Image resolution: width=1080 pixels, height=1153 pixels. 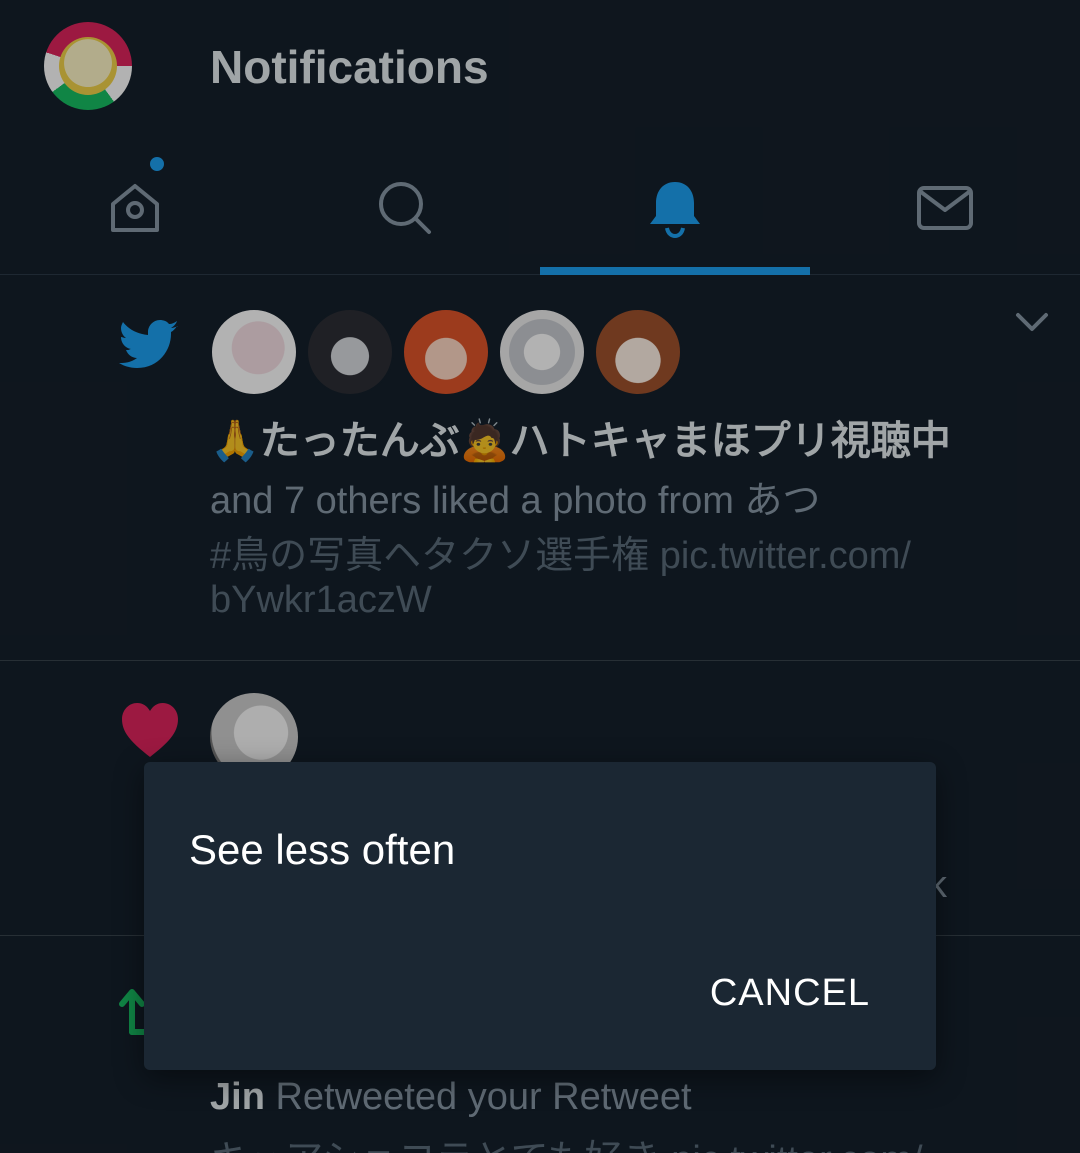 I want to click on cancel-button: CANCEL, so click(x=790, y=993).